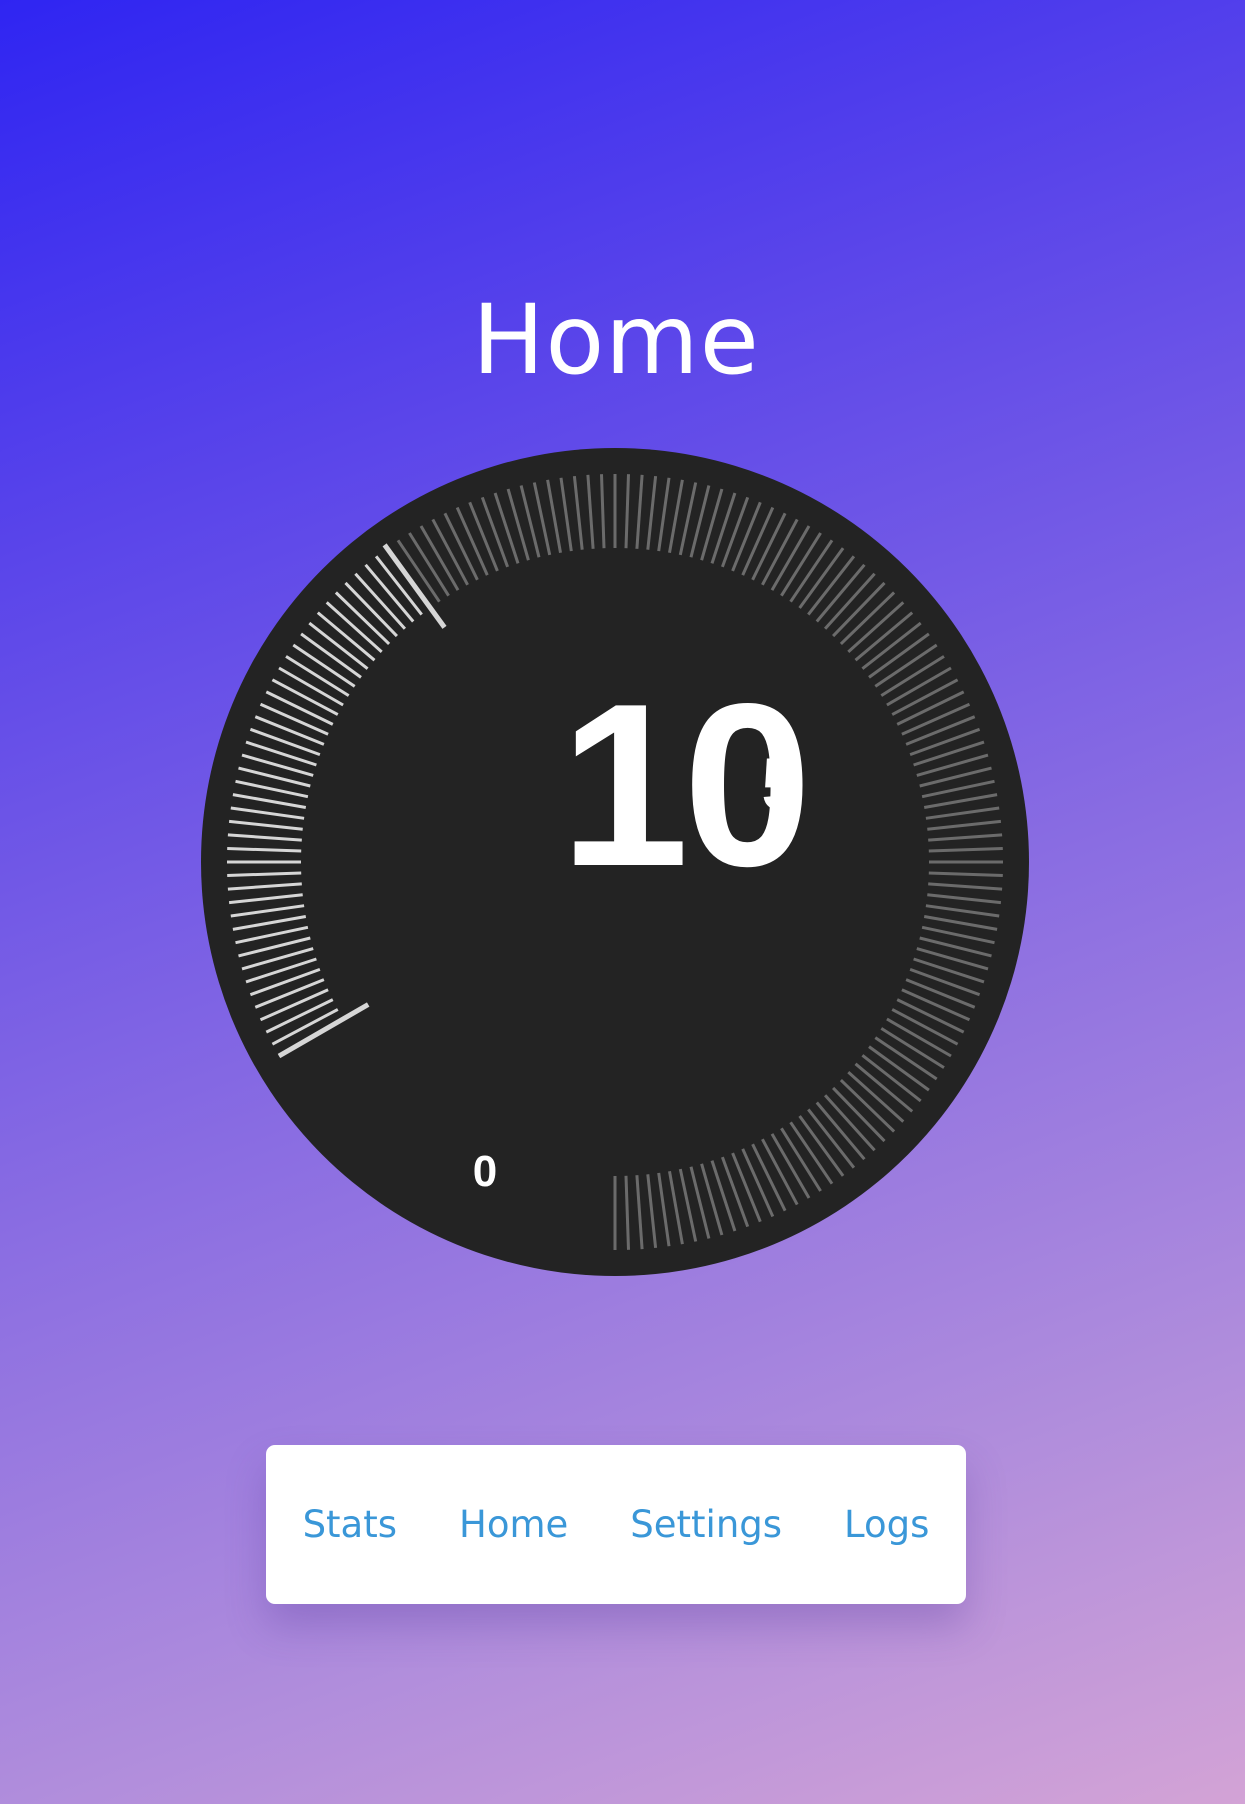  I want to click on dial-value-decimal: 5, so click(781, 784).